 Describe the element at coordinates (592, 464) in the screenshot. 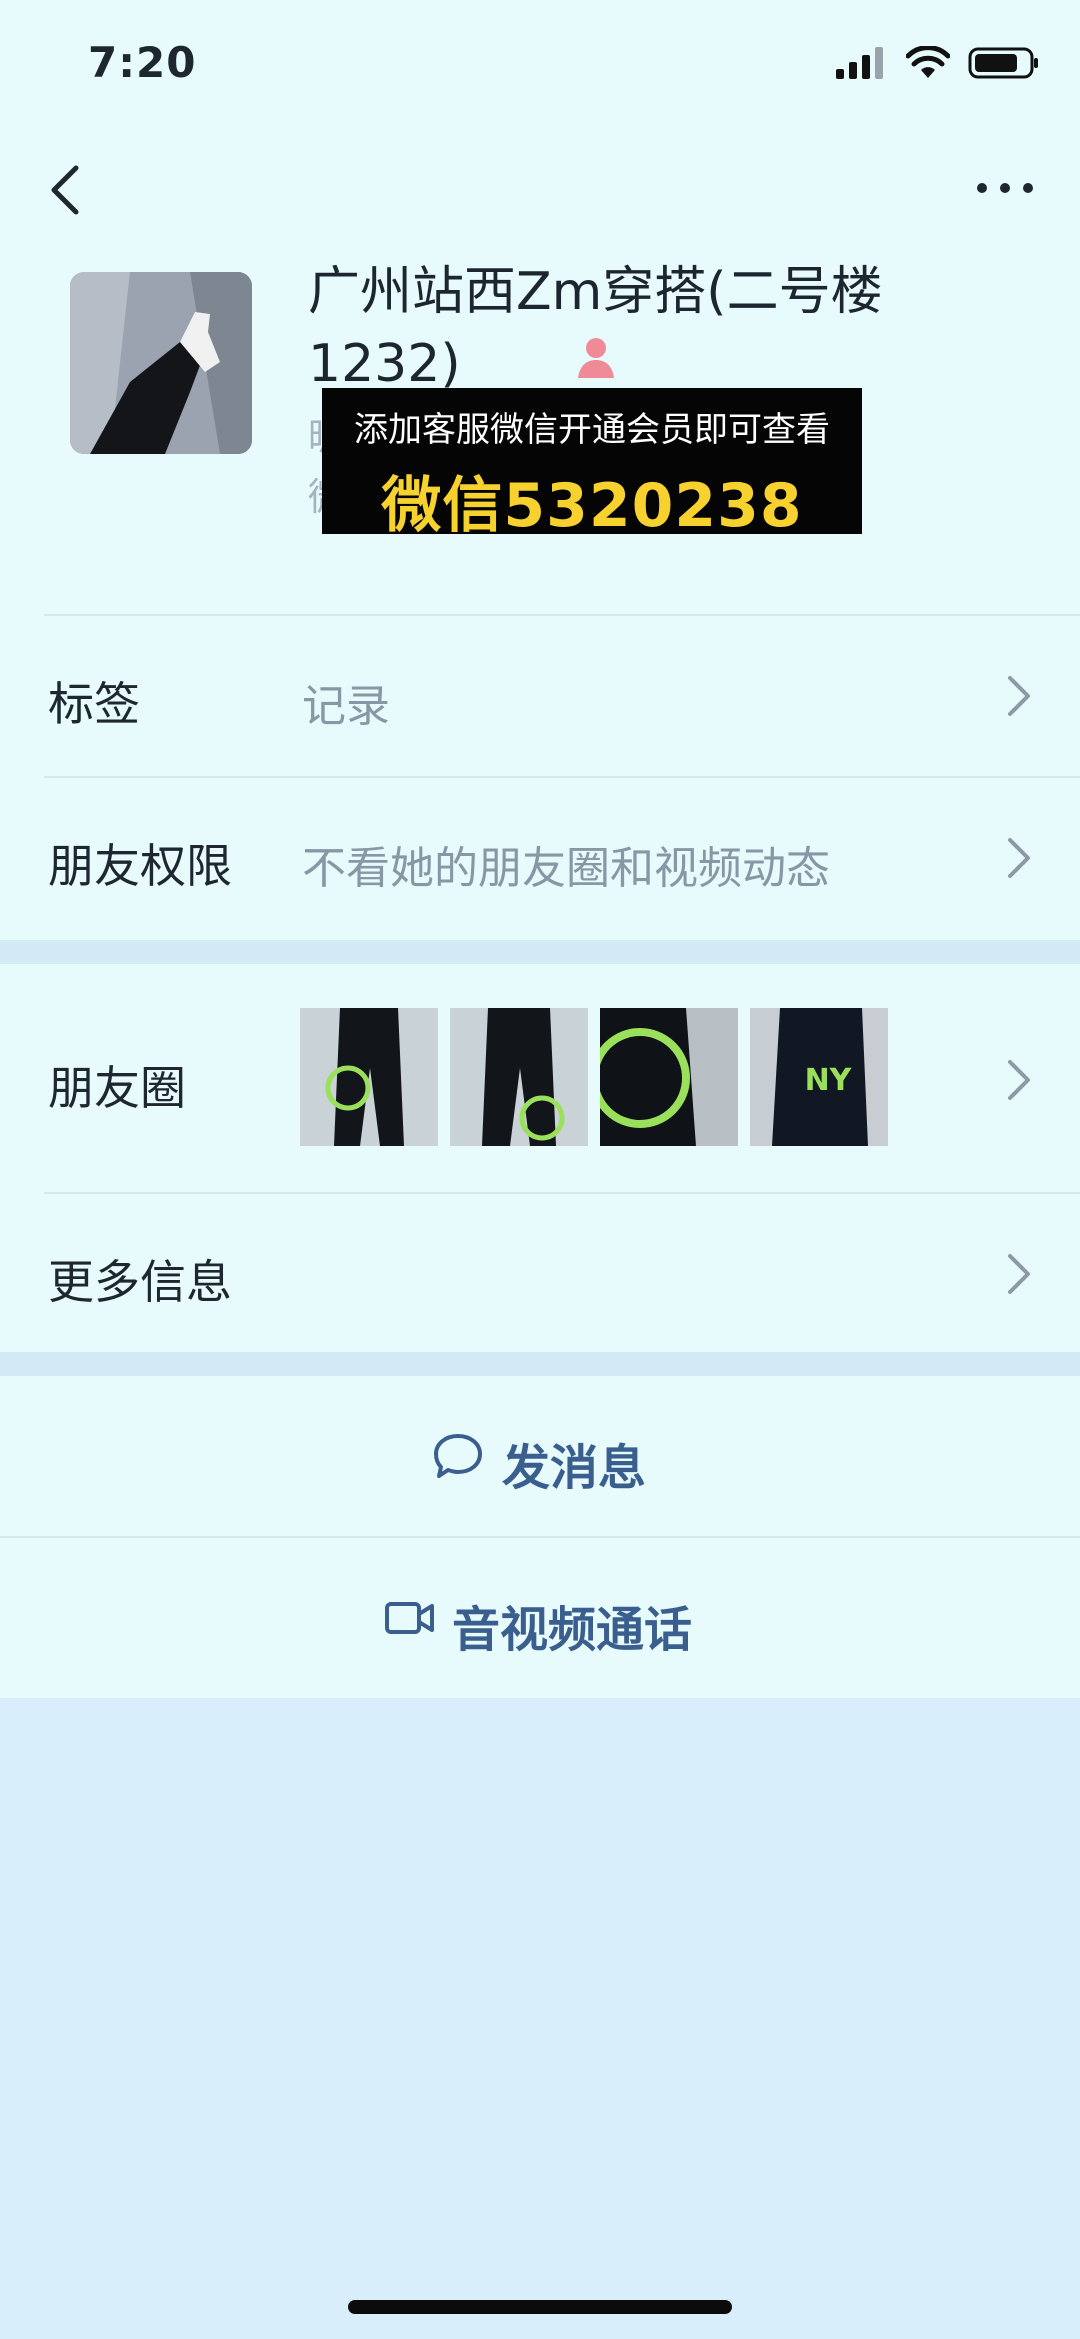

I see `promo-banner: 添加客服微信开通会员即可查看 微信5320238` at that location.